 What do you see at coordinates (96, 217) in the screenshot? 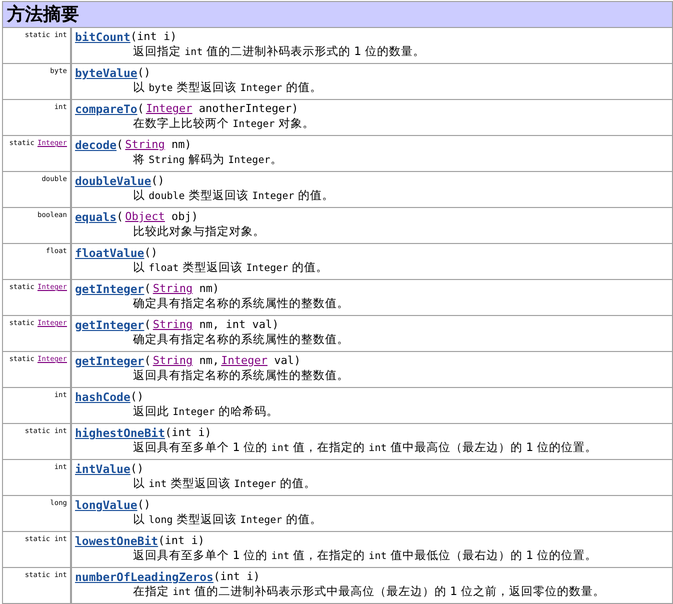
I see `method-link: equals` at bounding box center [96, 217].